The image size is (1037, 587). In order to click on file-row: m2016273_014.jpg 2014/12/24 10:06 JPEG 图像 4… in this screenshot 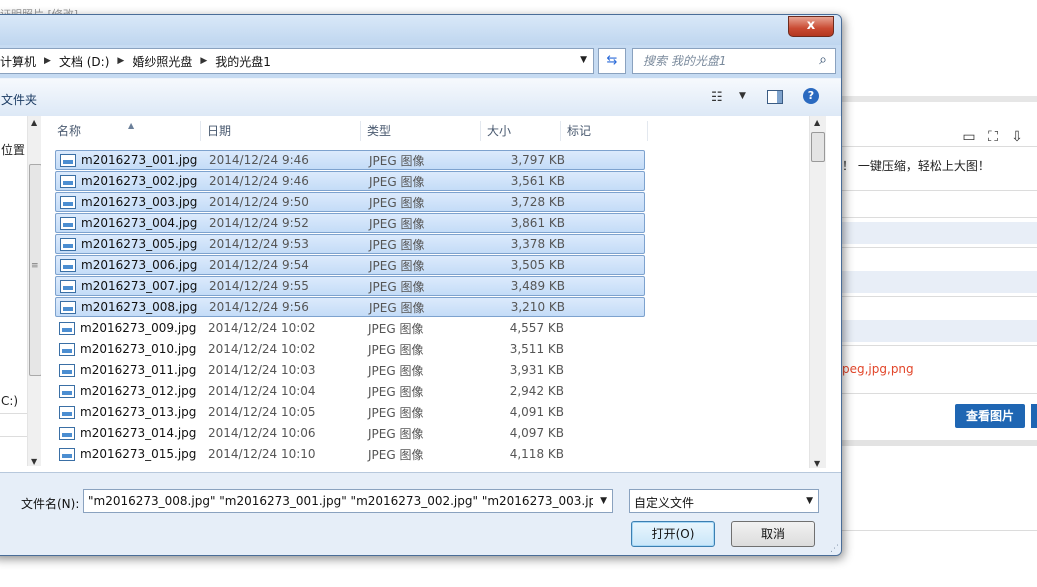, I will do `click(350, 433)`.